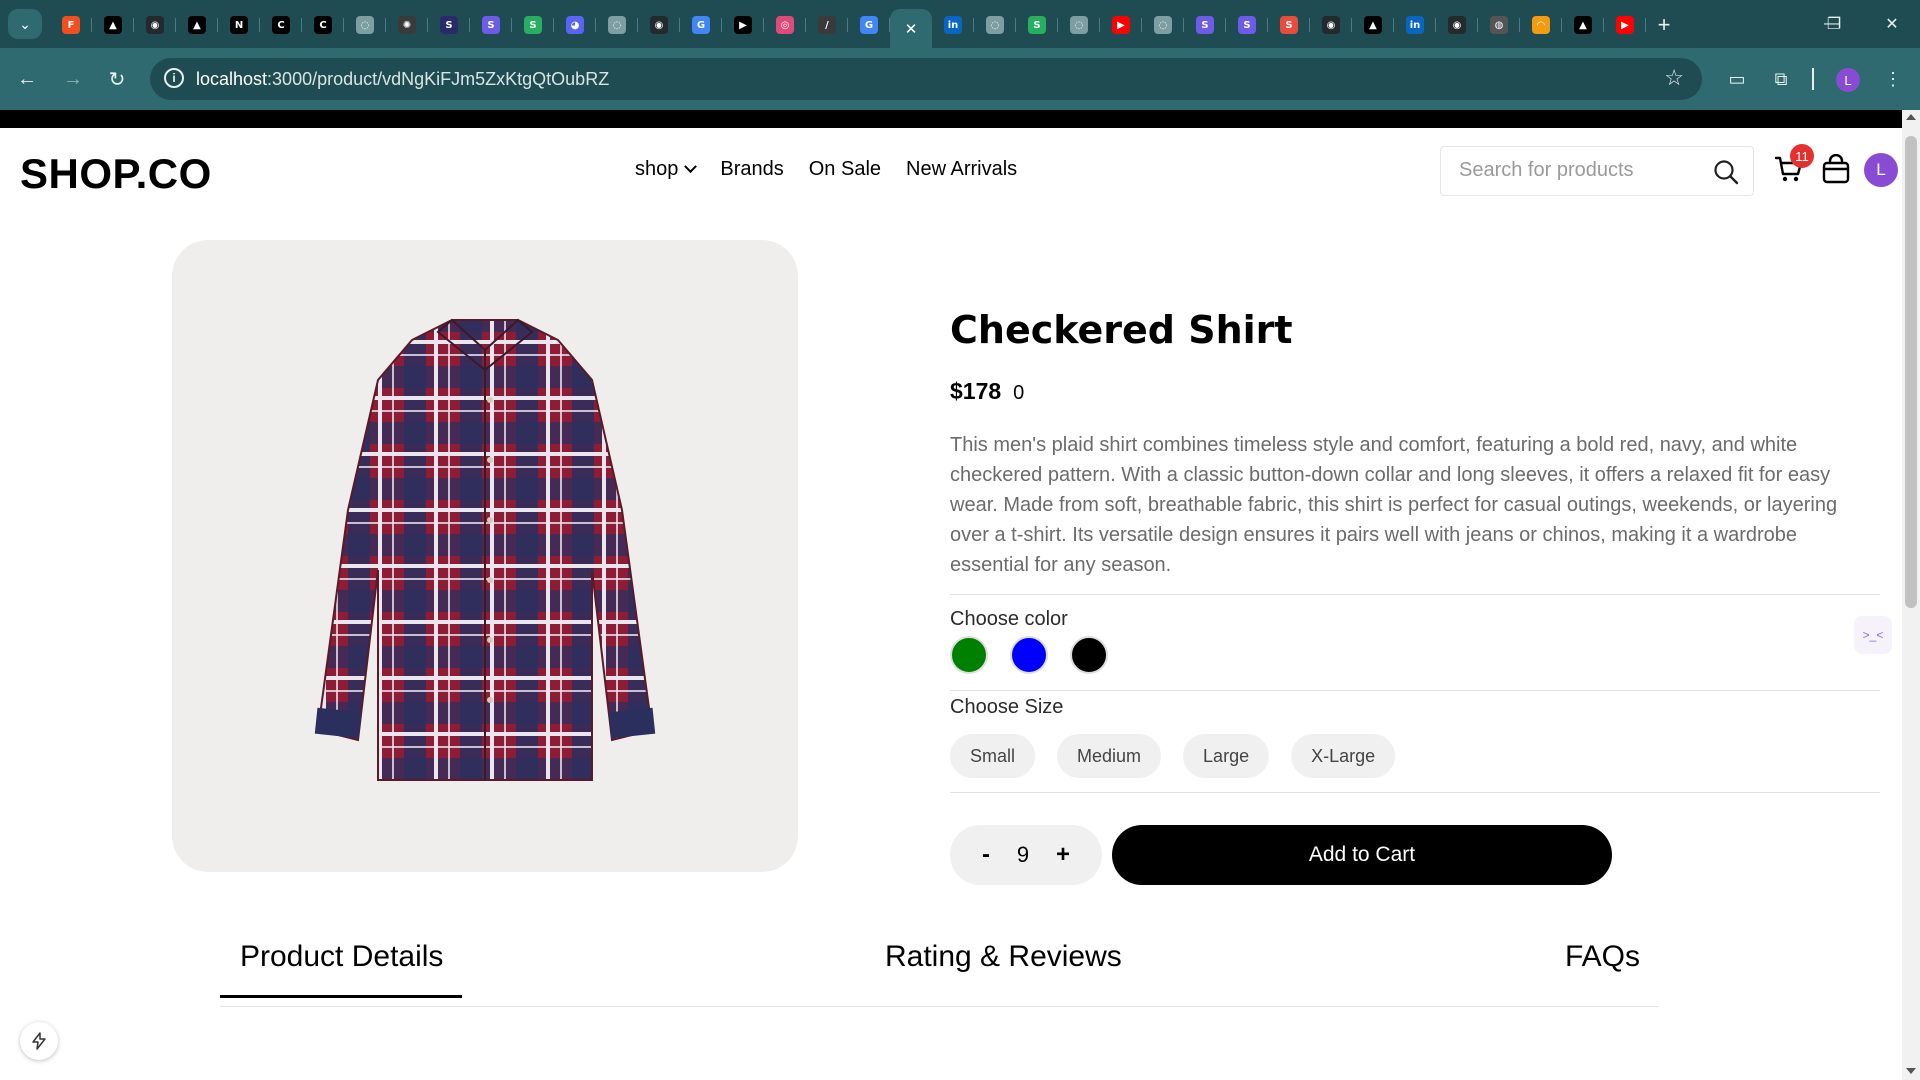 The width and height of the screenshot is (1920, 1080). I want to click on size-option: Small, so click(993, 756).